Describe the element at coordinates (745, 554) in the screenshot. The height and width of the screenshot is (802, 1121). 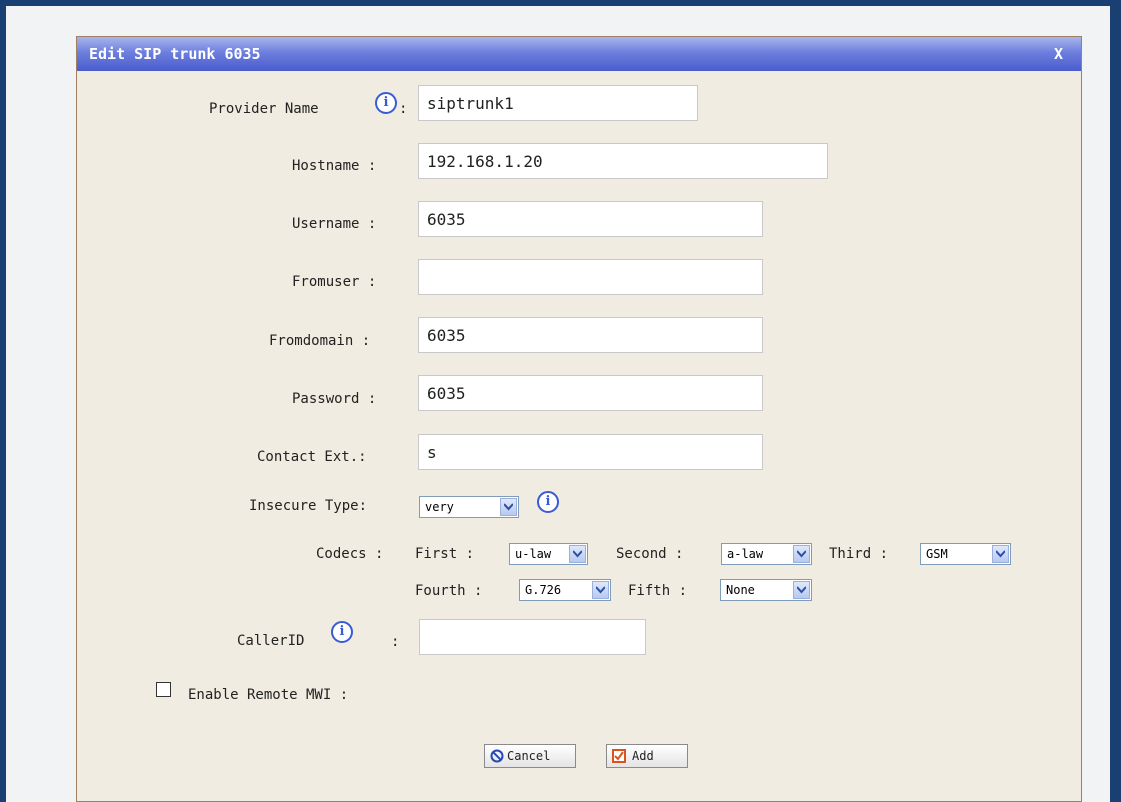
I see `codec-second-value: a-law` at that location.